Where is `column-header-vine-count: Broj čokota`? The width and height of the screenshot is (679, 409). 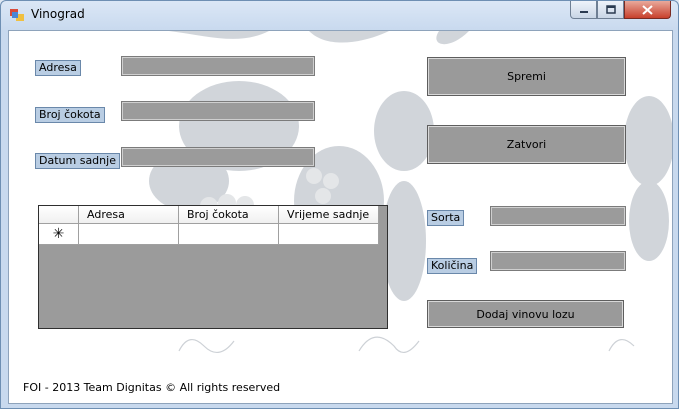
column-header-vine-count: Broj čokota is located at coordinates (229, 215).